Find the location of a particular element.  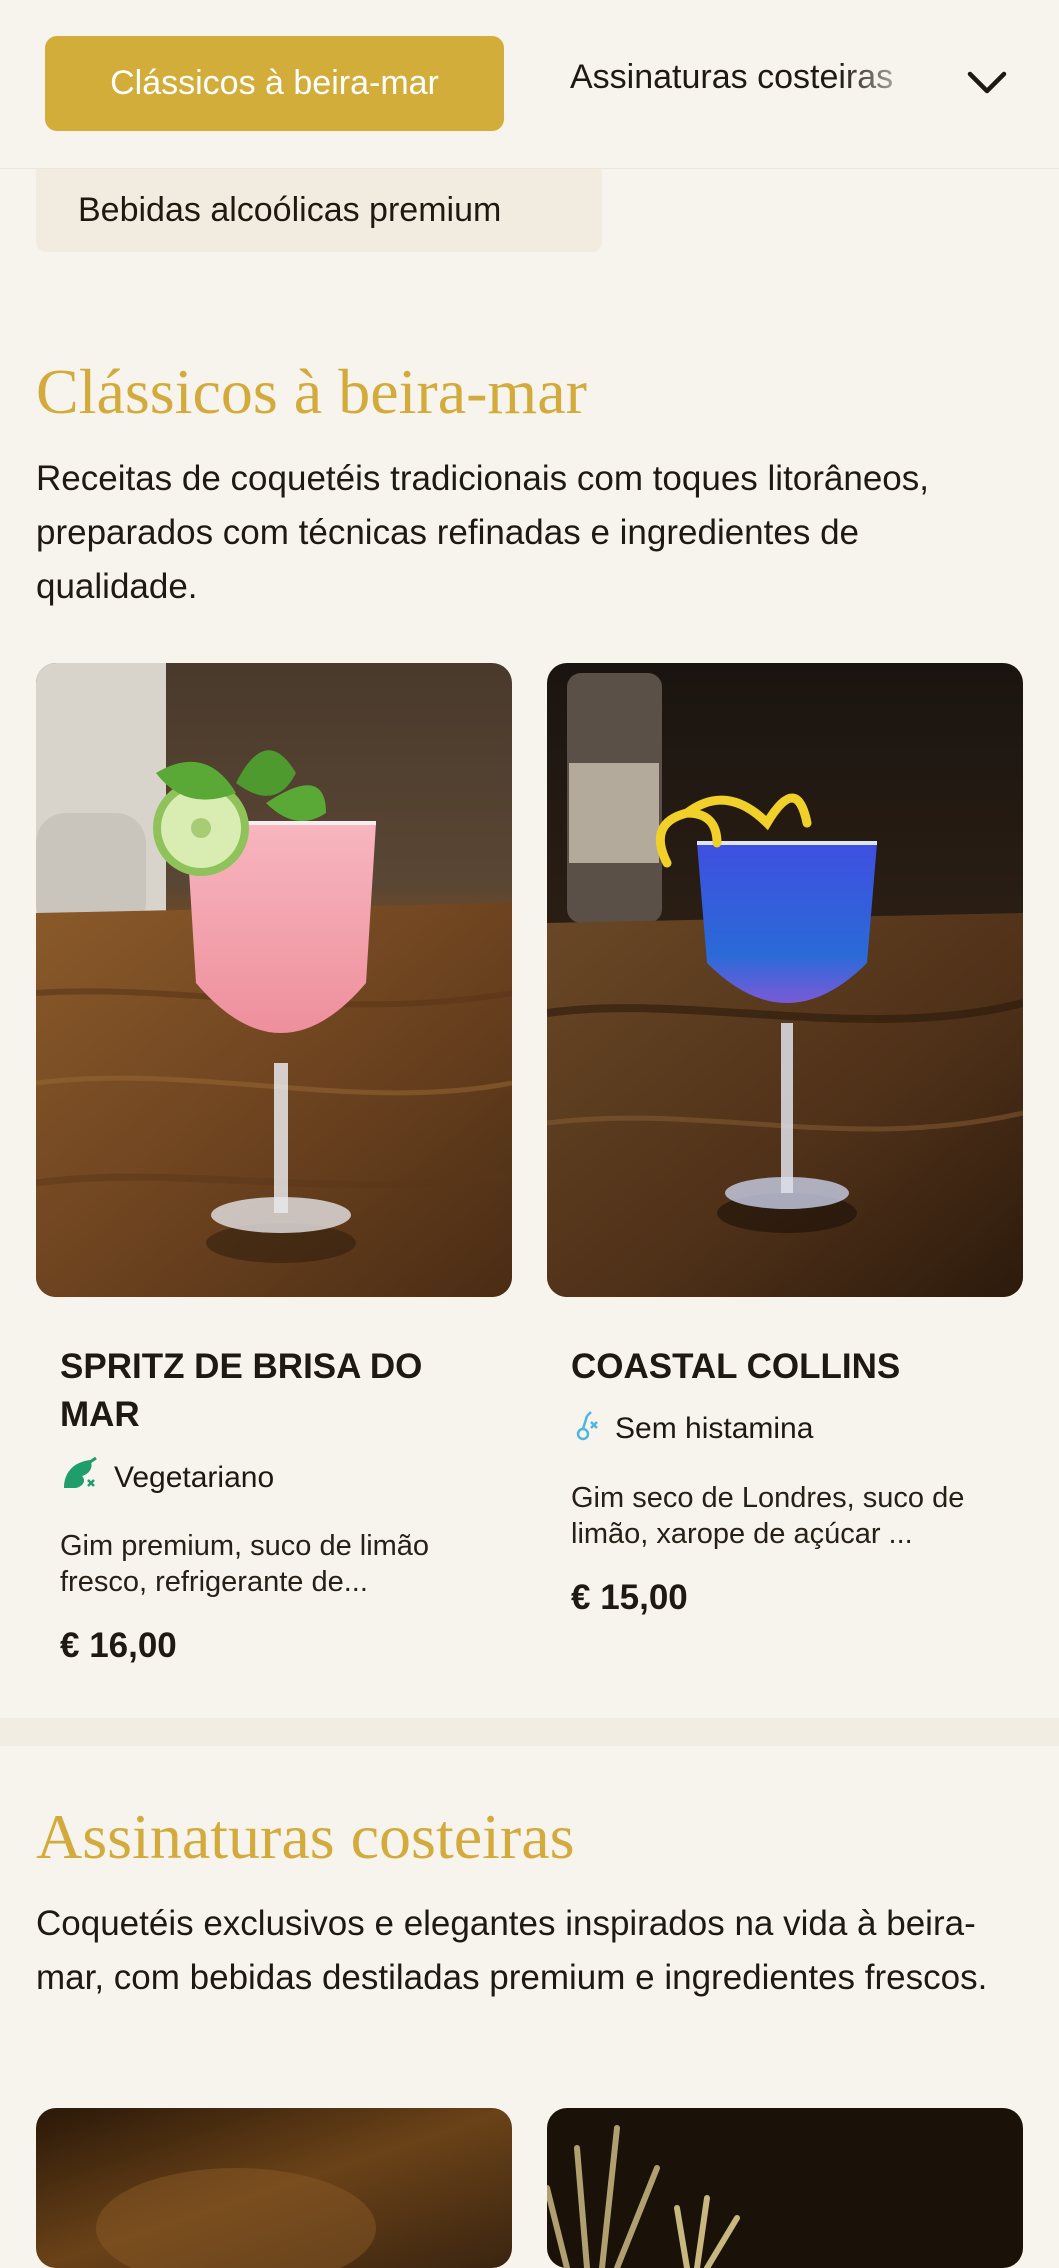

tab-fade-overlay is located at coordinates (895, 85).